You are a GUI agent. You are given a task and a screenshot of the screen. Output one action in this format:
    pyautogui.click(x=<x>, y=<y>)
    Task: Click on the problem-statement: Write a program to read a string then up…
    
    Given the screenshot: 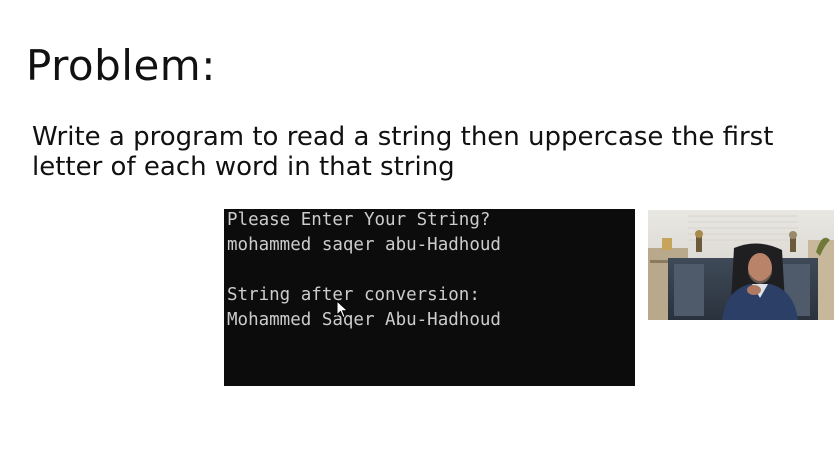 What is the action you would take?
    pyautogui.click(x=422, y=152)
    